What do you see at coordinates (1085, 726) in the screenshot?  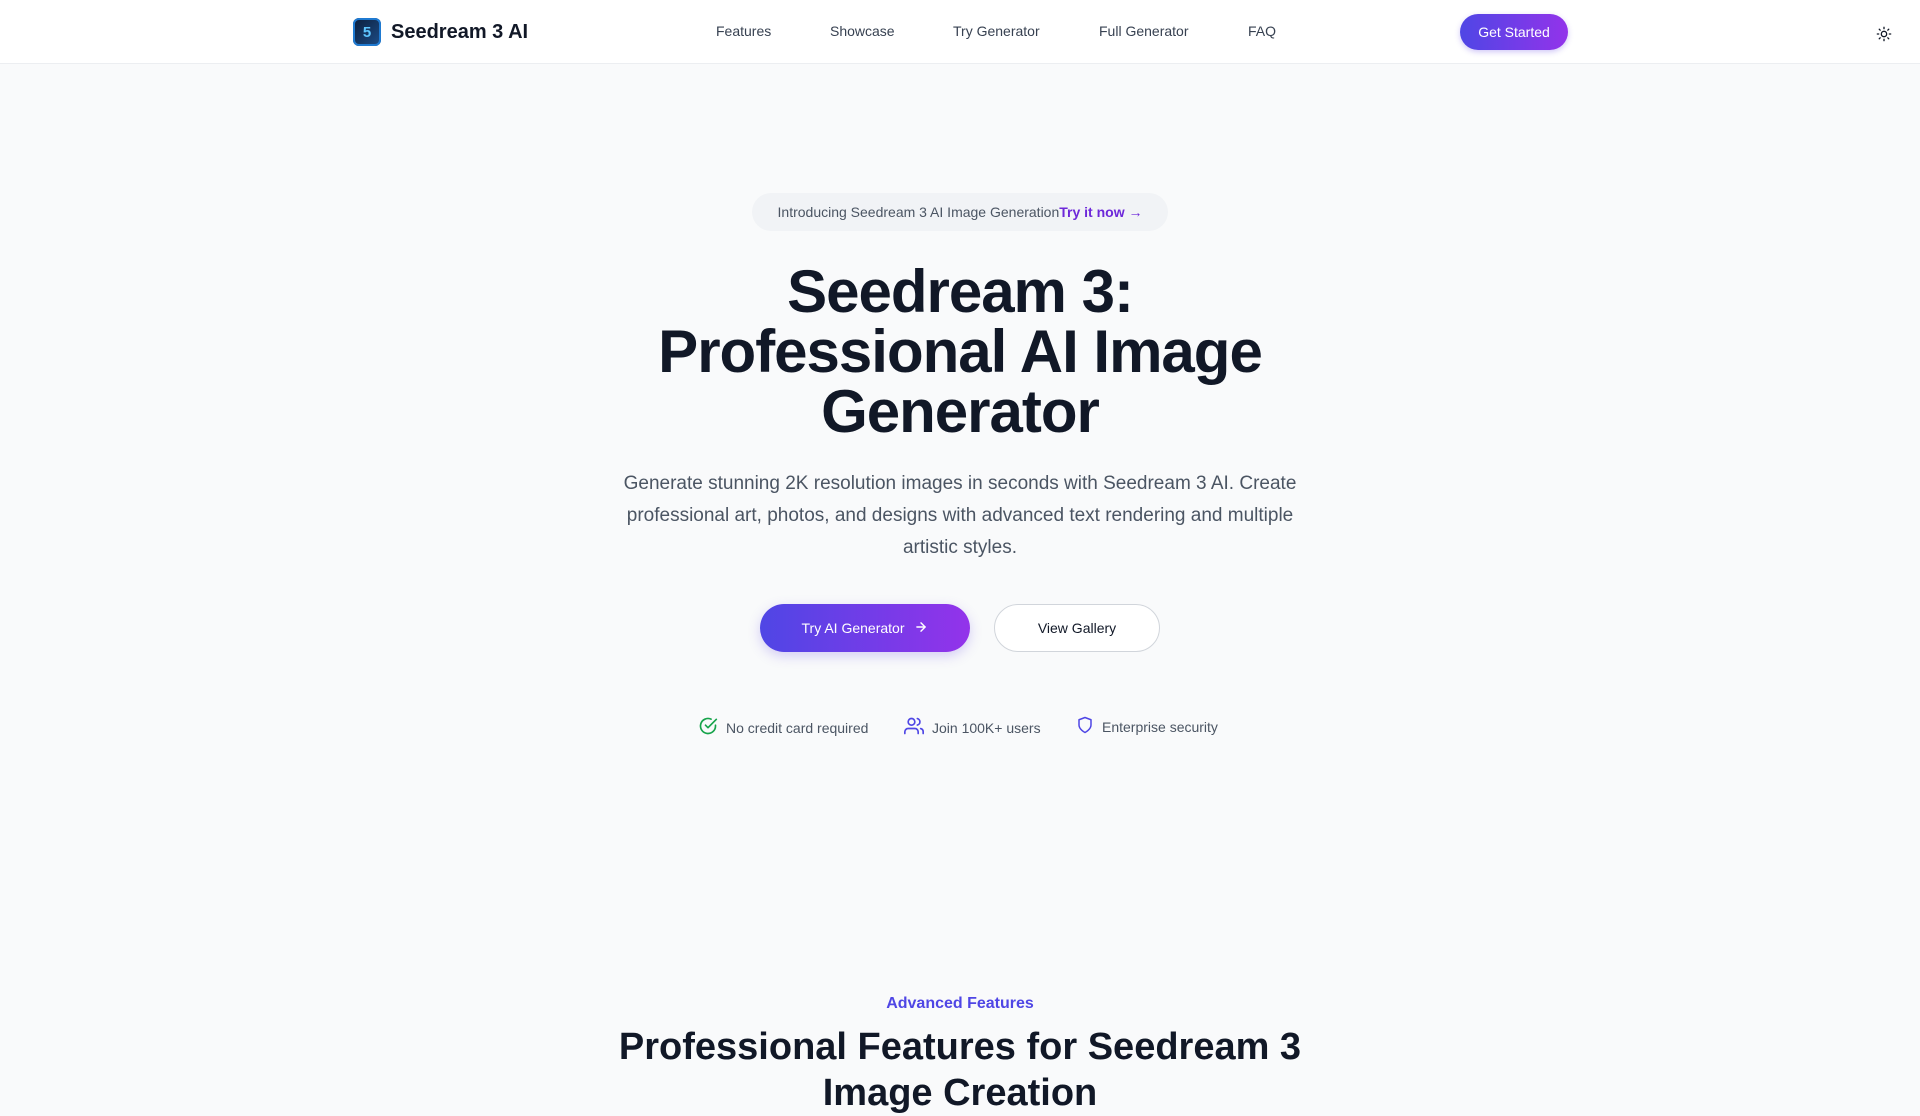 I see `shield-icon` at bounding box center [1085, 726].